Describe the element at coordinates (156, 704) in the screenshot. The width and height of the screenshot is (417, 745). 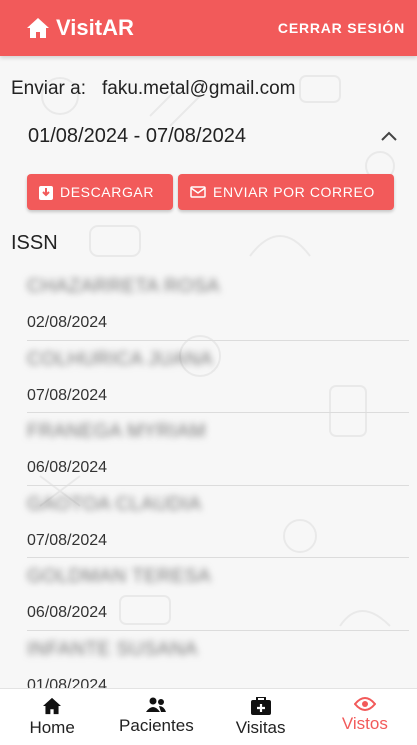
I see `users-icon` at that location.